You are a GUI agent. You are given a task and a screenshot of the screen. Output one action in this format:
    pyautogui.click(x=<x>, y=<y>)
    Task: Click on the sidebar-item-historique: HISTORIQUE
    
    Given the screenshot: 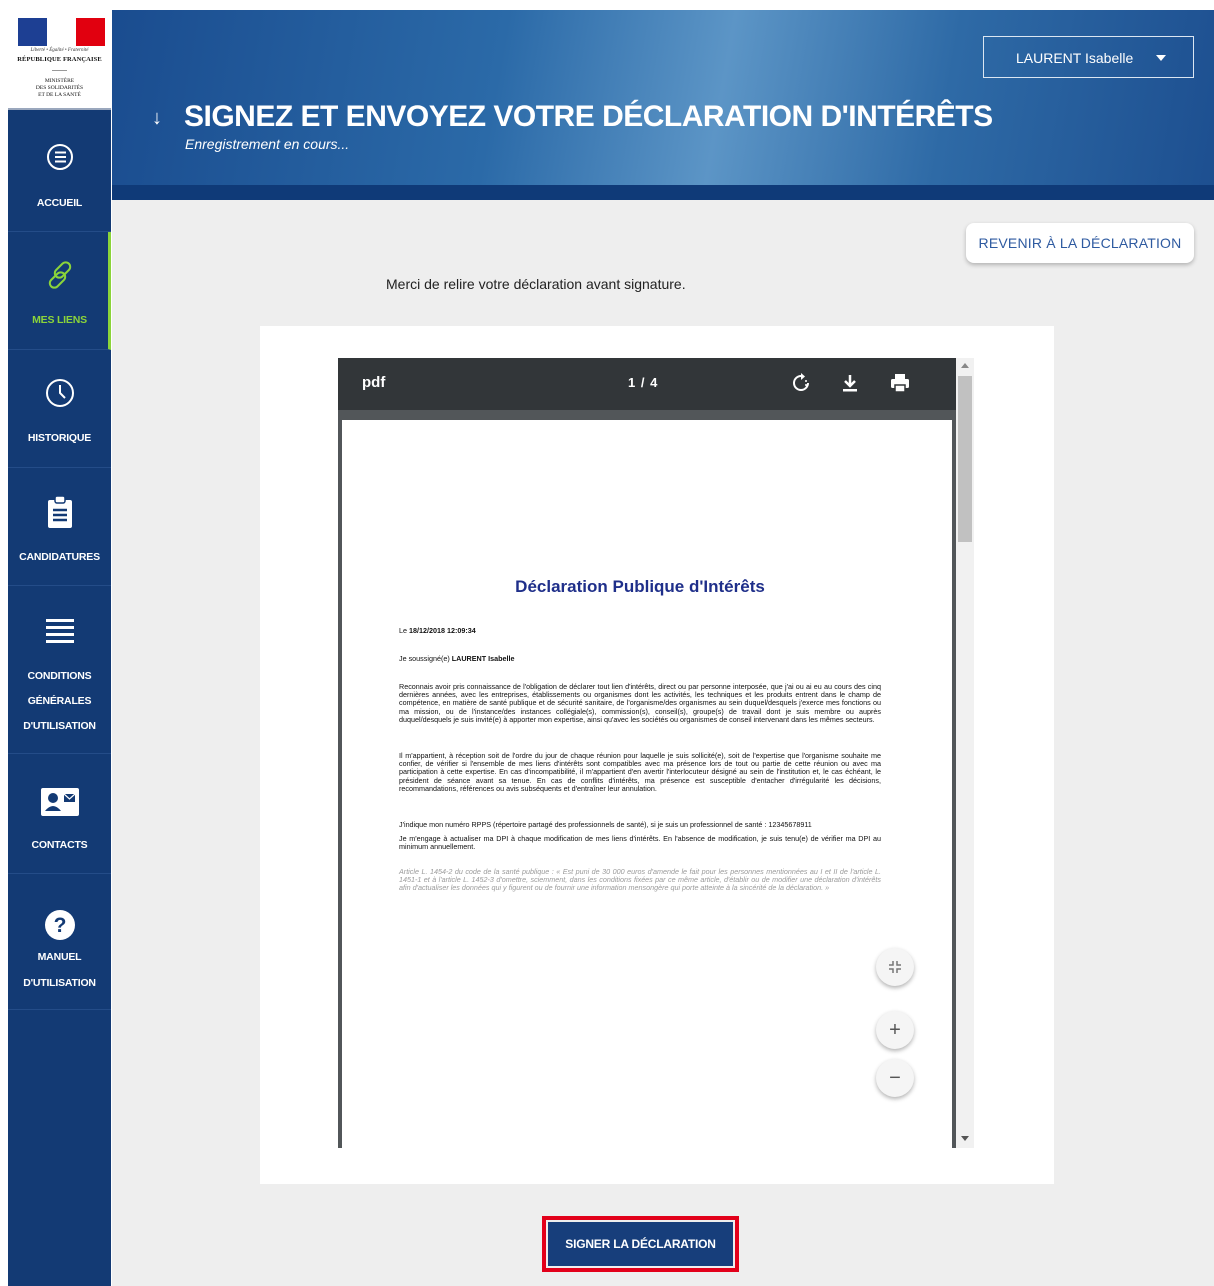 What is the action you would take?
    pyautogui.click(x=59, y=409)
    